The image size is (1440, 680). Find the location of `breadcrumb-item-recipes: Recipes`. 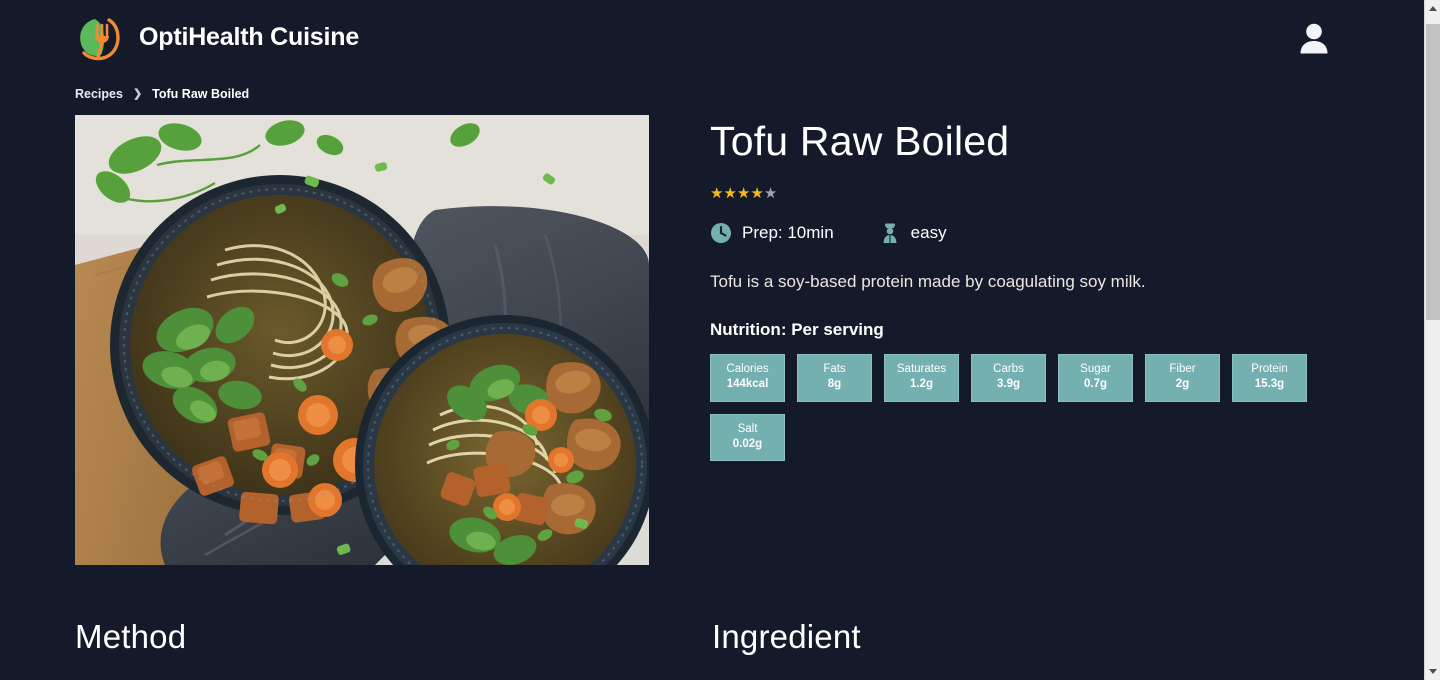

breadcrumb-item-recipes: Recipes is located at coordinates (99, 94).